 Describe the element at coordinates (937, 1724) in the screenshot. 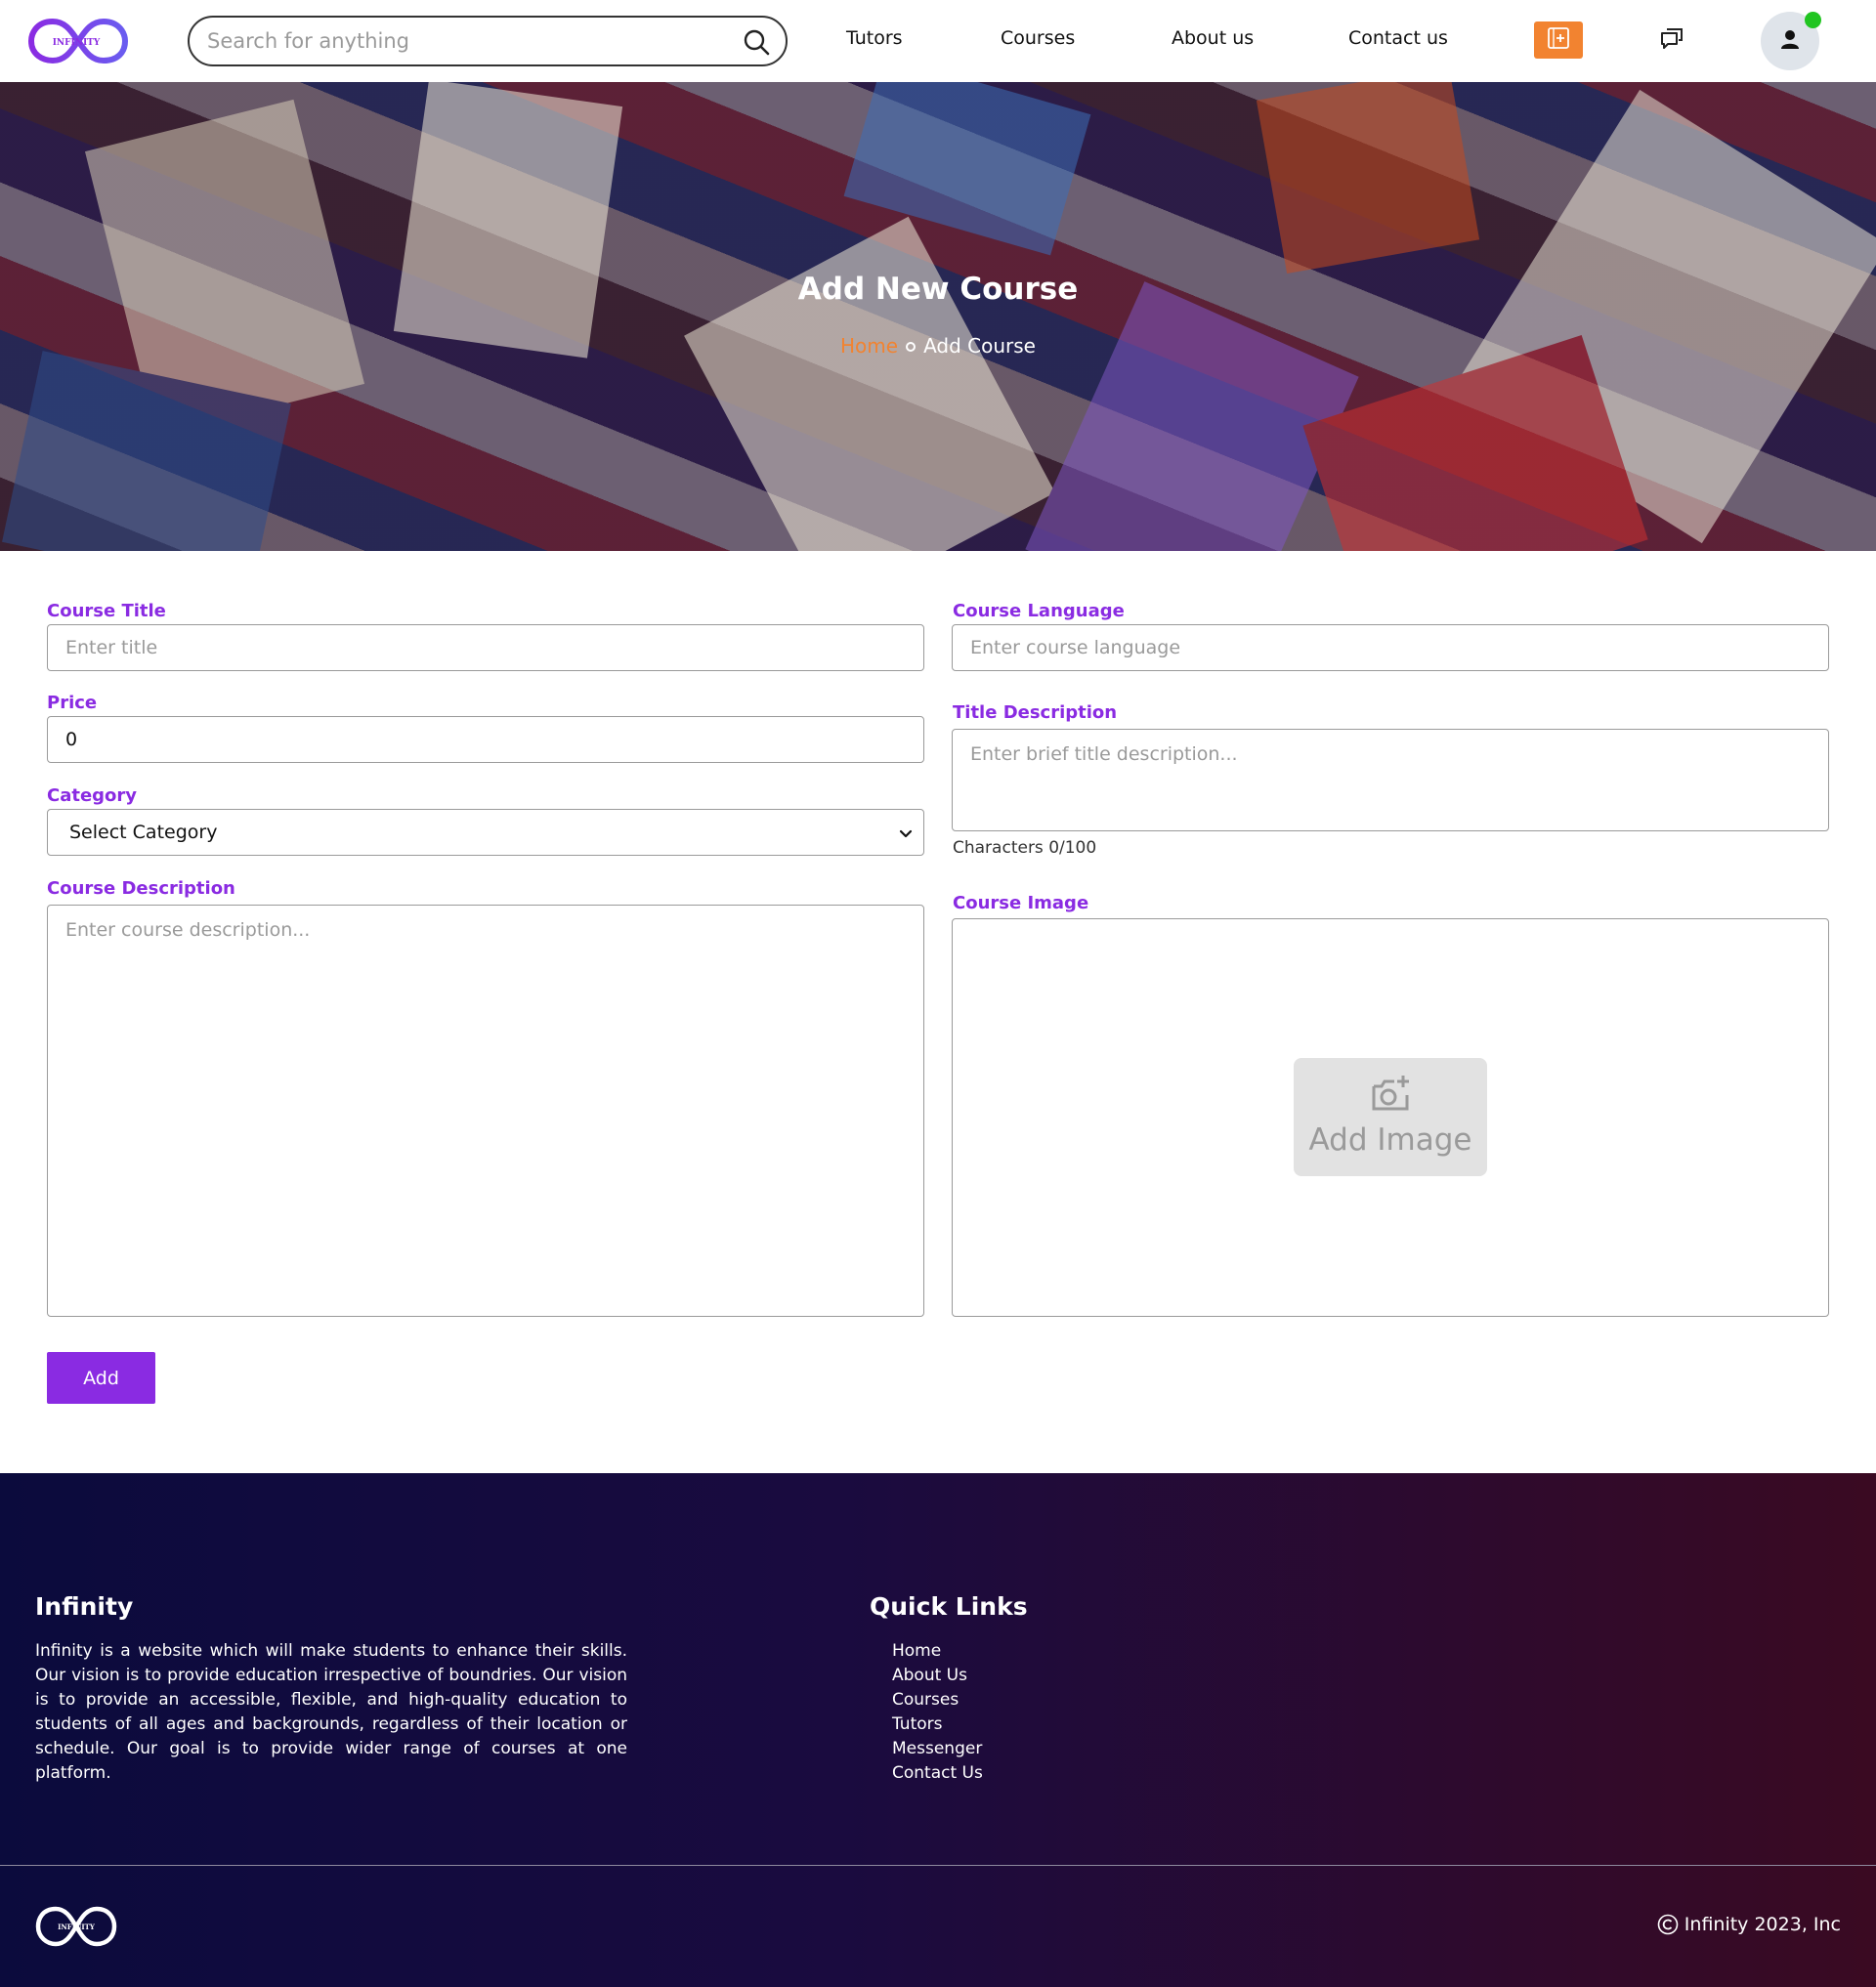

I see `footer-link-tutors: Tutors` at that location.